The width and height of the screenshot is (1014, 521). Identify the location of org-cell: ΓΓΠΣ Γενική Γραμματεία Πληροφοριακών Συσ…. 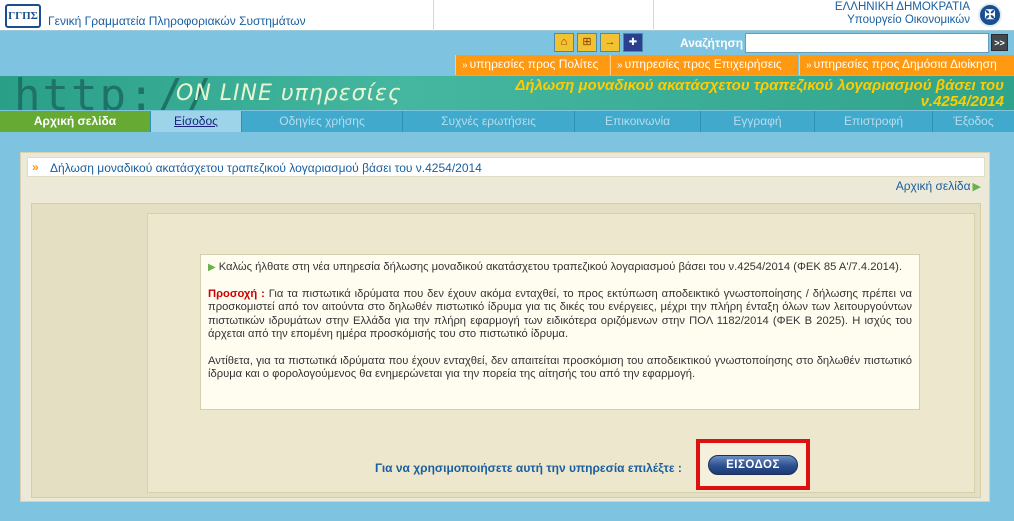
(217, 15).